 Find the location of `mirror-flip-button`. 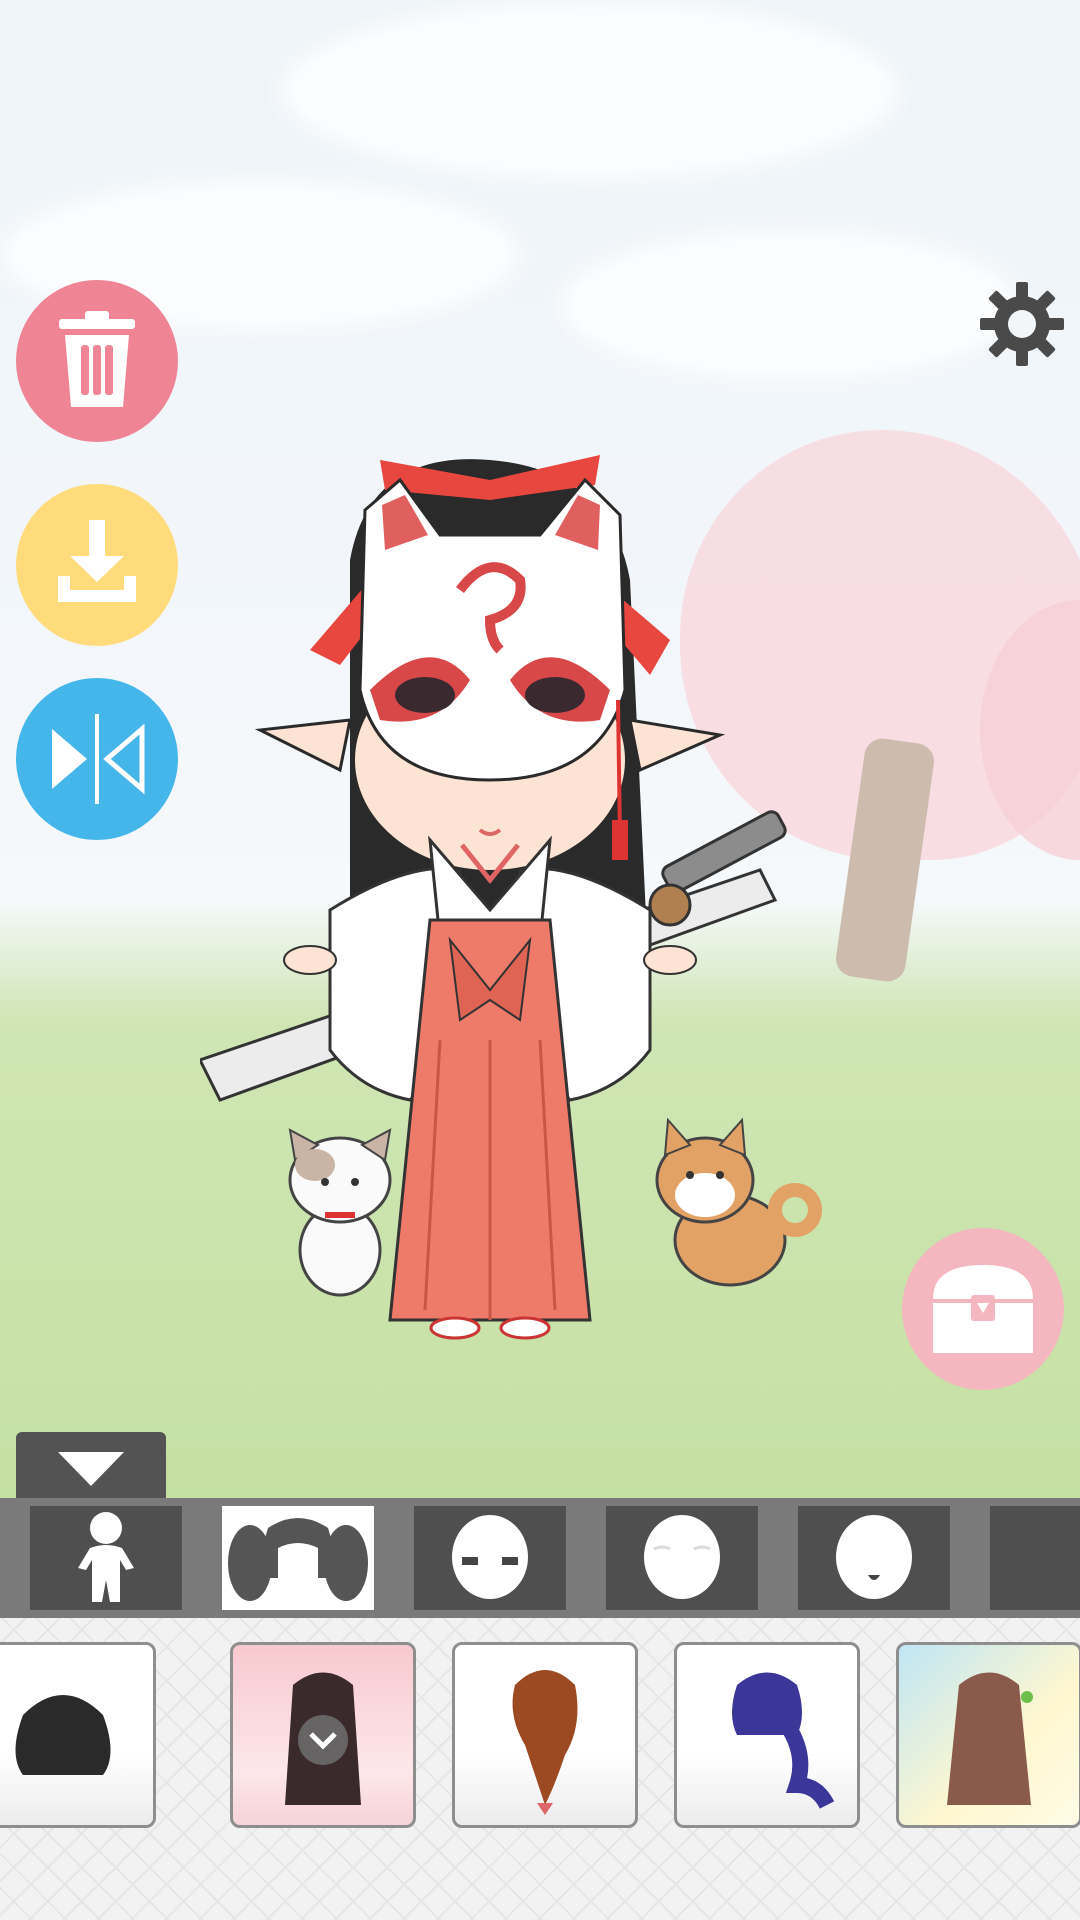

mirror-flip-button is located at coordinates (97, 759).